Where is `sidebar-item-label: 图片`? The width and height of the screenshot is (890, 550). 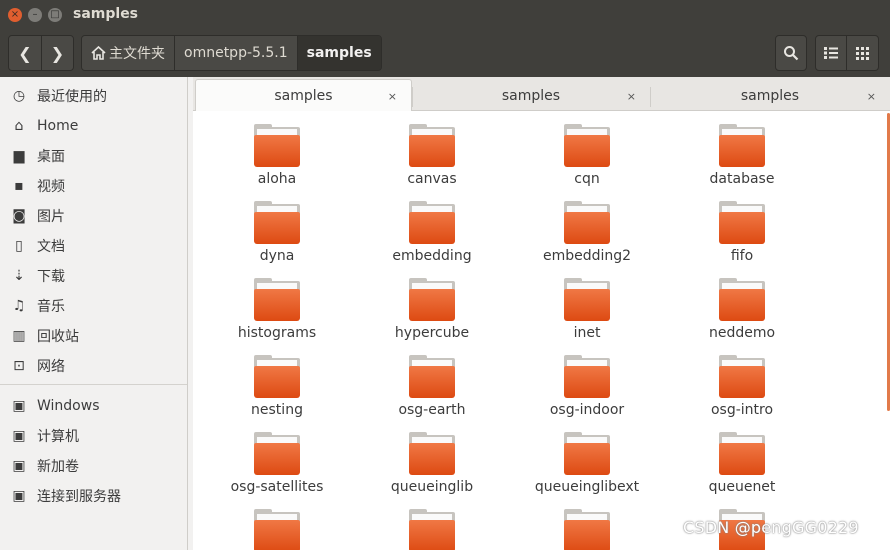
sidebar-item-label: 图片 is located at coordinates (51, 217).